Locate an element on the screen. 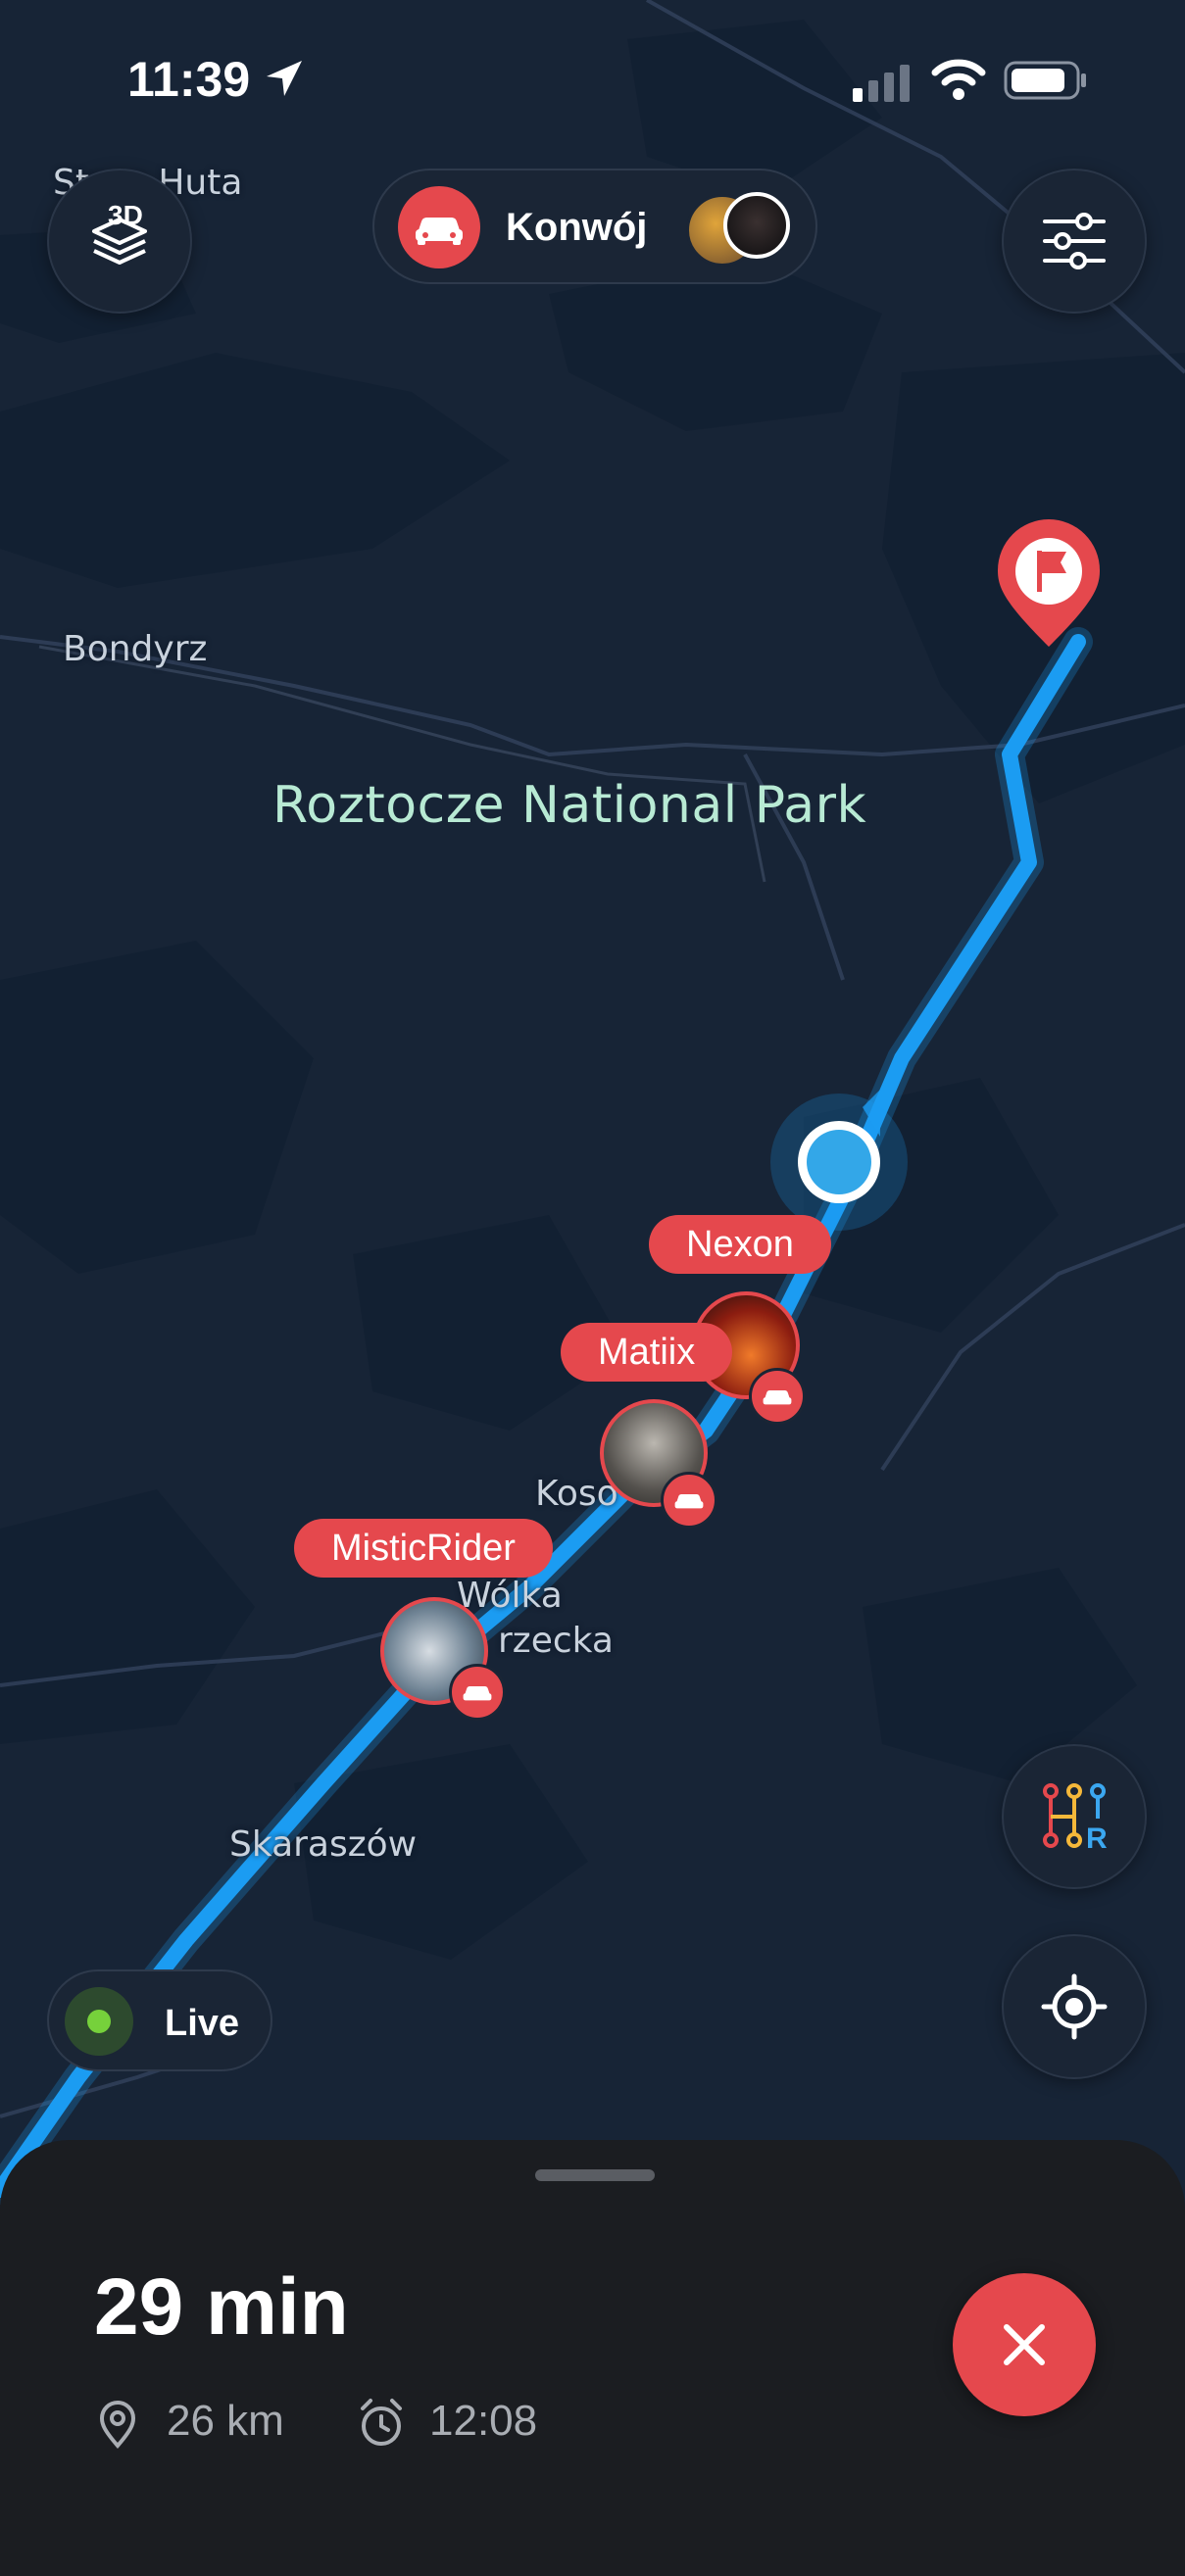 The image size is (1185, 2576). filters-button is located at coordinates (1074, 241).